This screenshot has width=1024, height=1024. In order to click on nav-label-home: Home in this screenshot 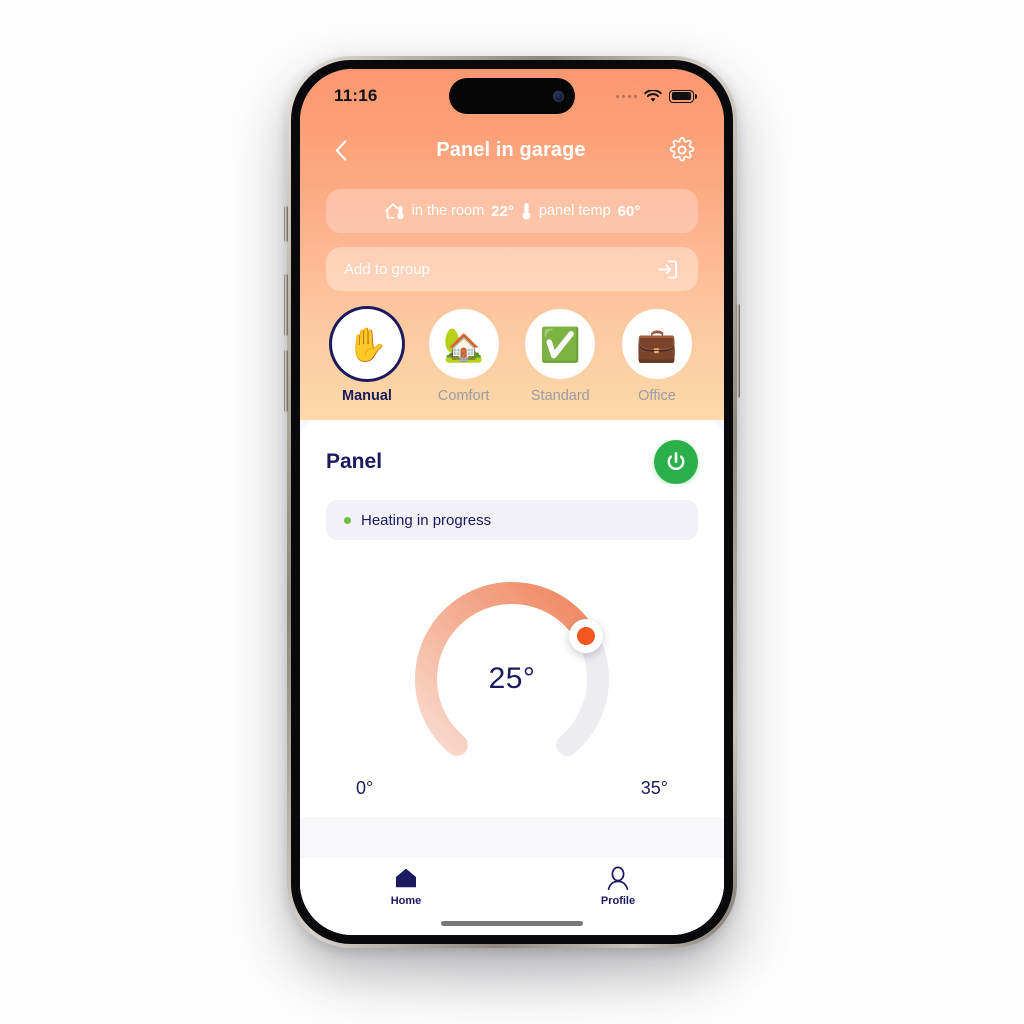, I will do `click(406, 901)`.